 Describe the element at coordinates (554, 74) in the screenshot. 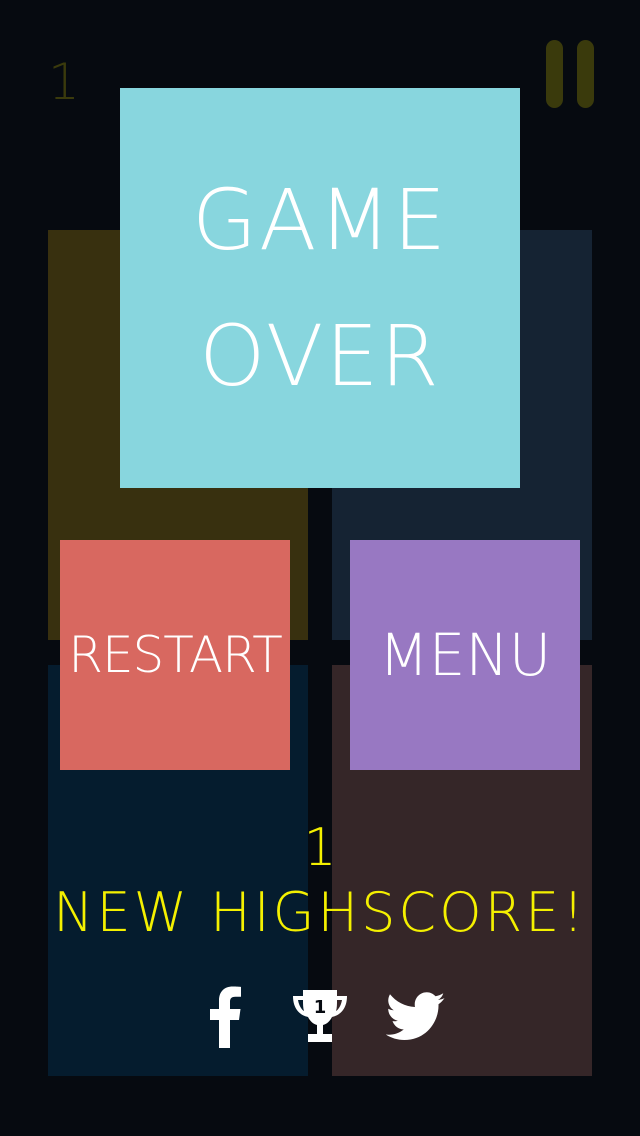

I see `pause-icon` at that location.